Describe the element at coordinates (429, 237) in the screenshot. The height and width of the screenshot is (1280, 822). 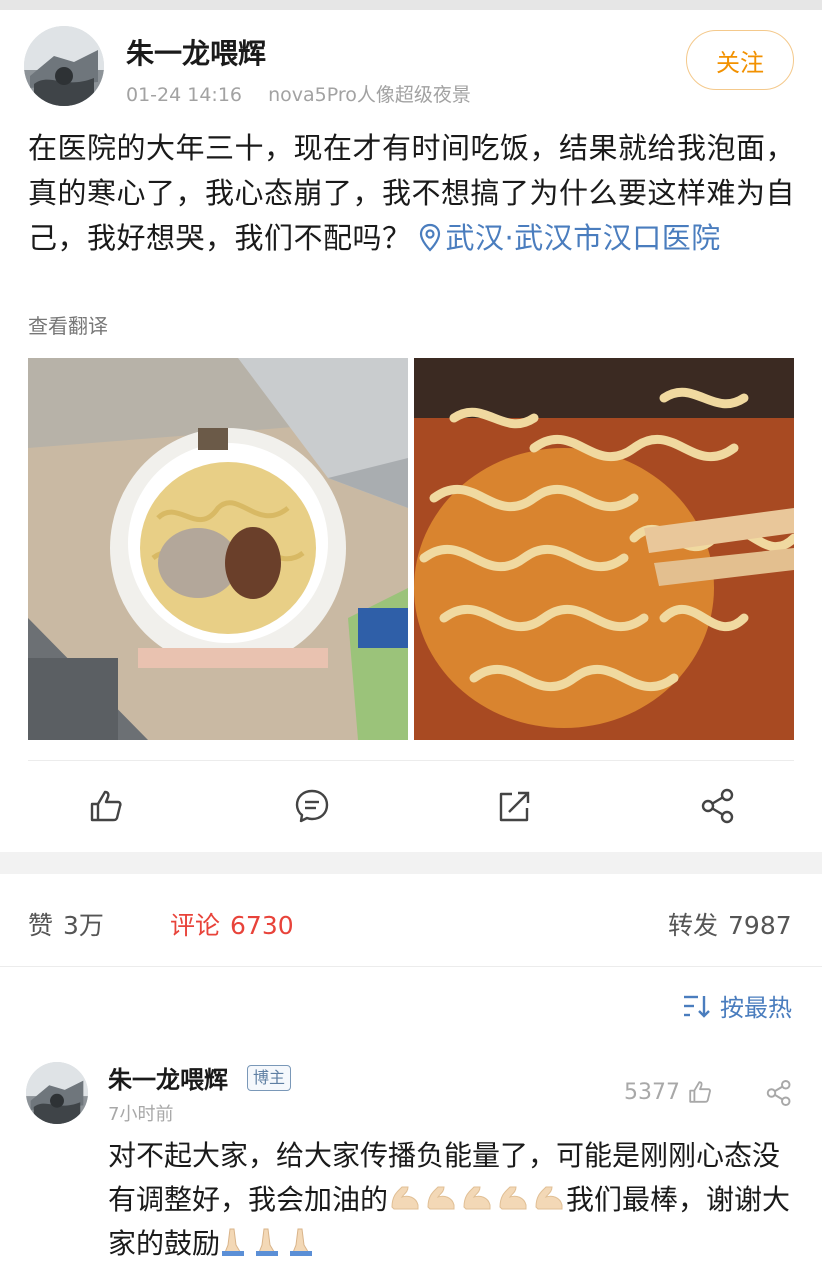
I see `location-pin-icon` at that location.